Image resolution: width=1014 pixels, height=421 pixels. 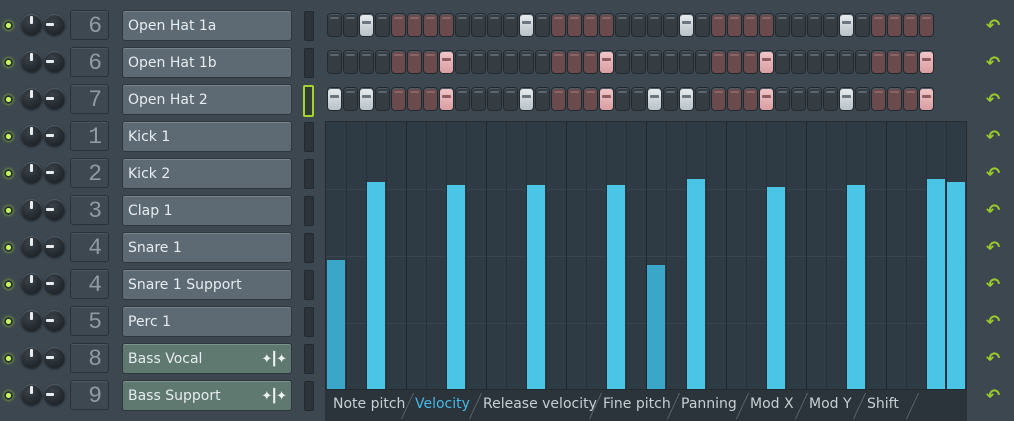 I want to click on mixer-track-number: 6, so click(x=89, y=62).